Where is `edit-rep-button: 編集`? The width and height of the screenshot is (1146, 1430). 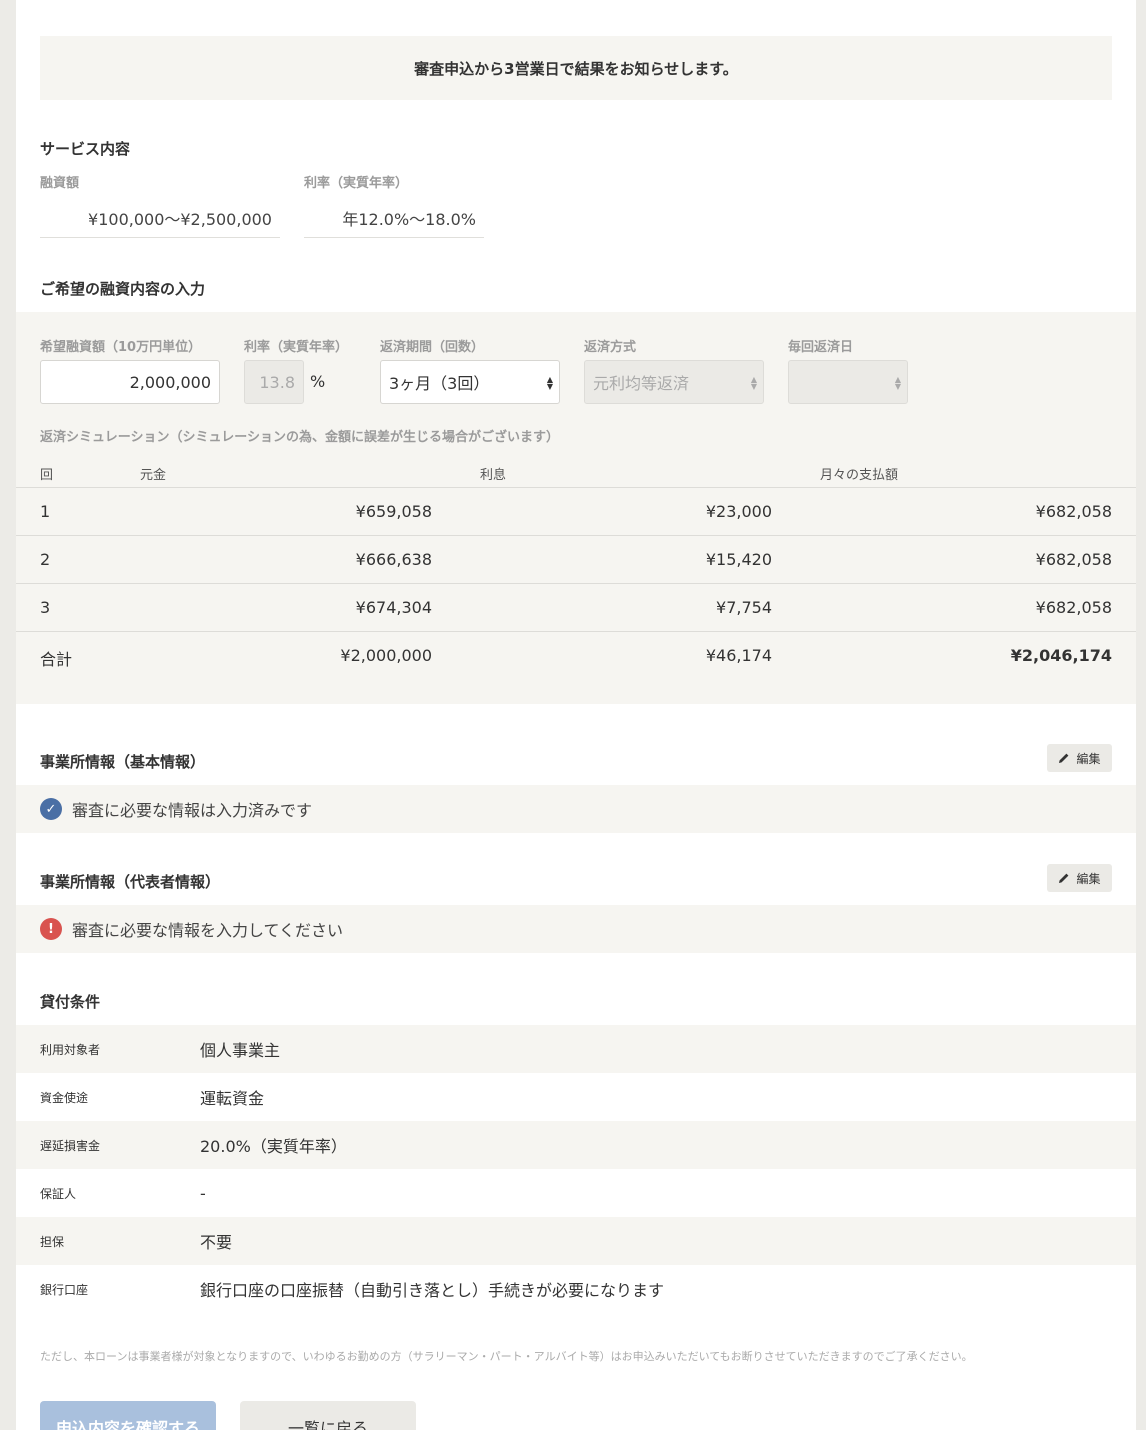 edit-rep-button: 編集 is located at coordinates (1079, 878).